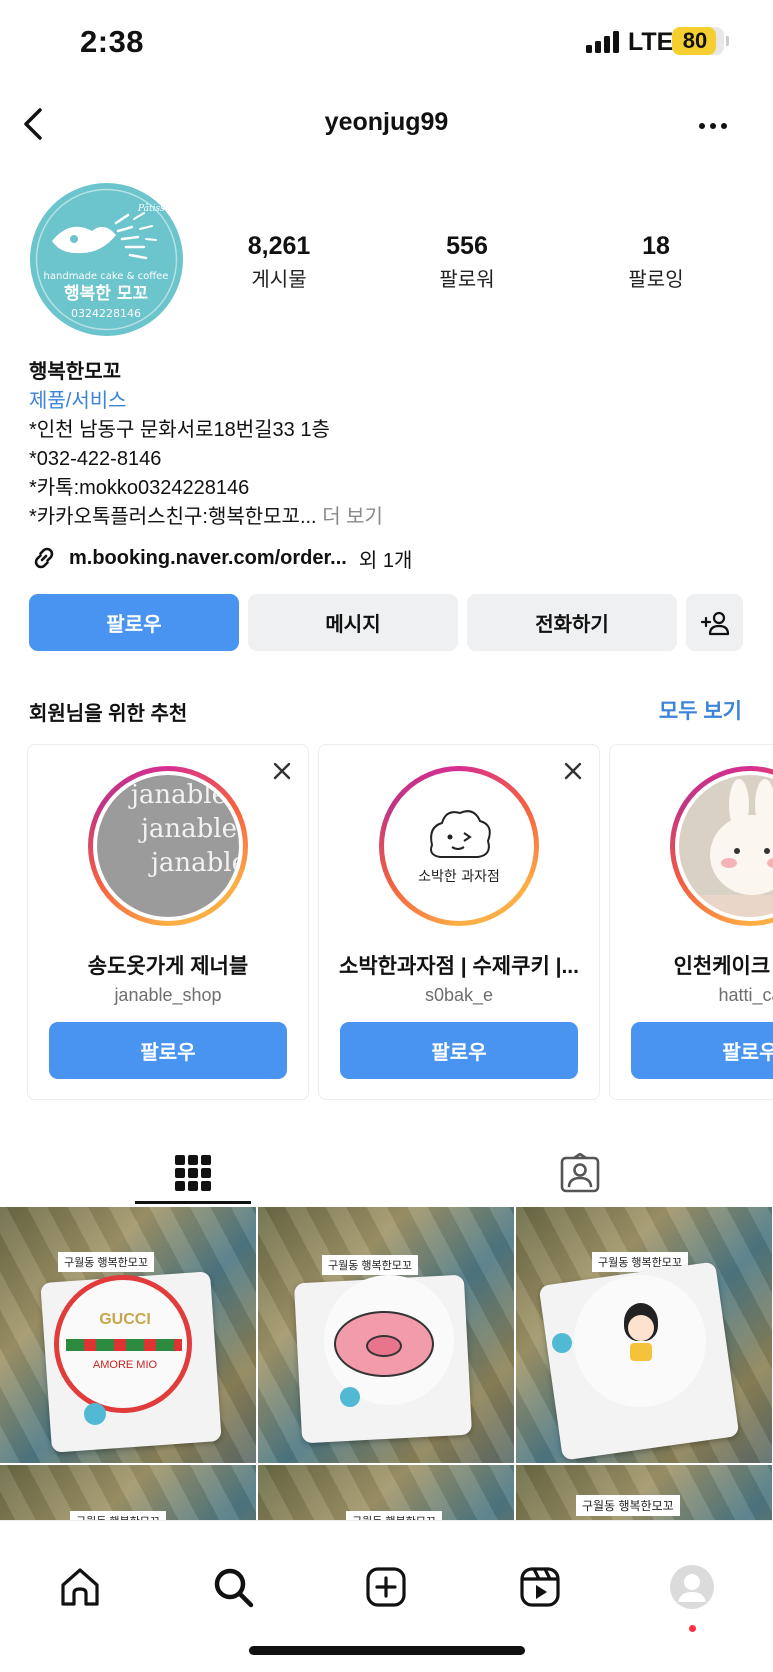 The height and width of the screenshot is (1672, 773). What do you see at coordinates (75, 372) in the screenshot?
I see `profile-display-name: 행복한모꼬` at bounding box center [75, 372].